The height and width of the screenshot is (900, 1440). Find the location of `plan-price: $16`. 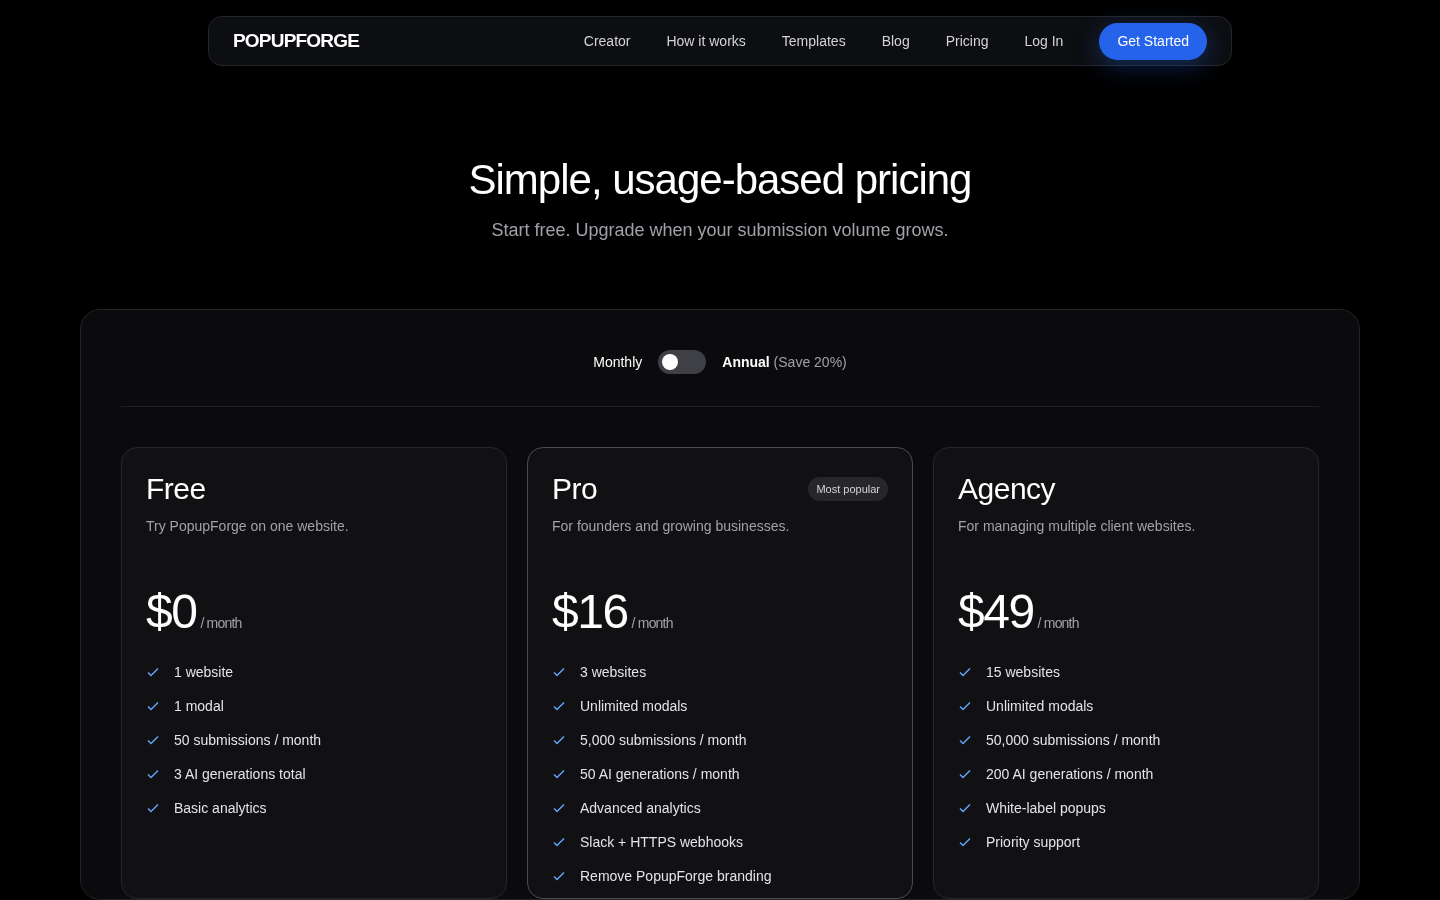

plan-price: $16 is located at coordinates (590, 611).